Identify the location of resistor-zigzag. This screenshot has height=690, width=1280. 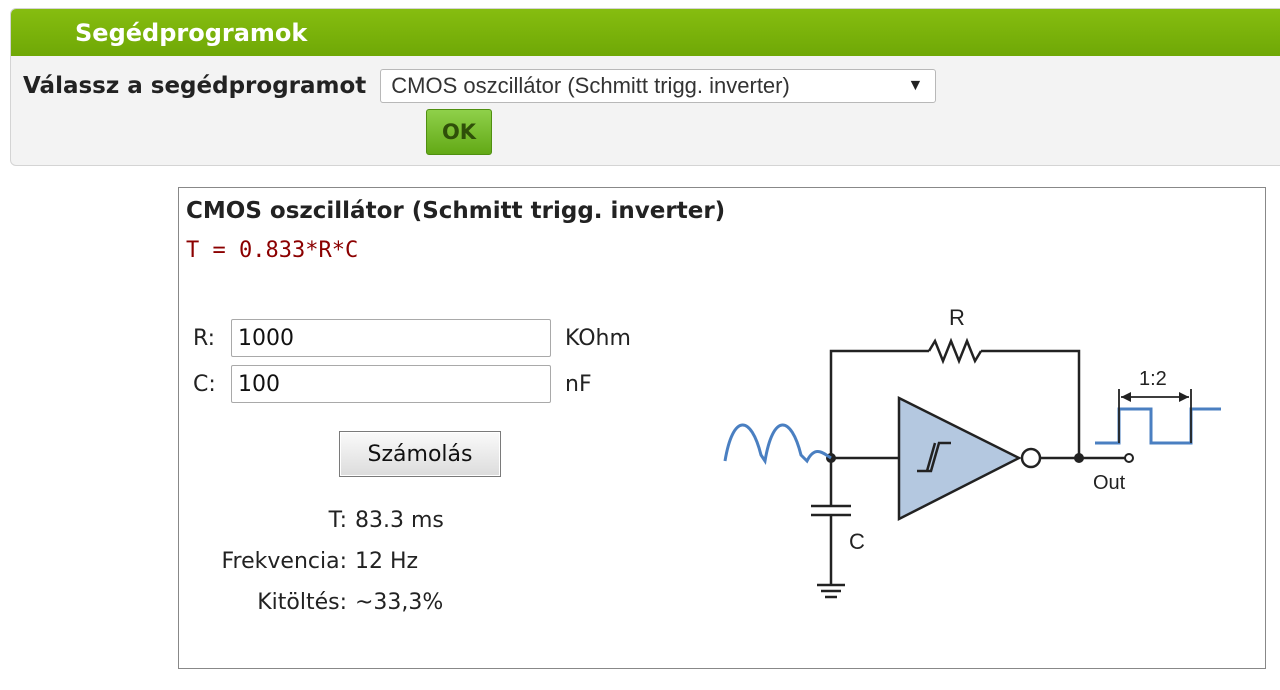
(955, 351).